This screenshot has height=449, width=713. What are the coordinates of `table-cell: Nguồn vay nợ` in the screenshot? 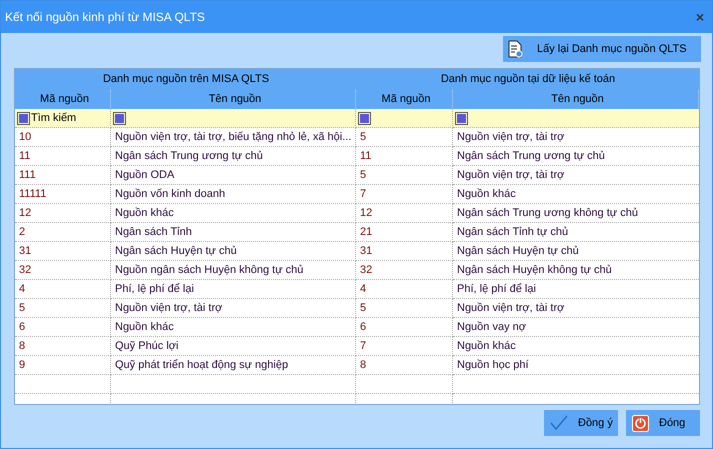 It's located at (576, 327).